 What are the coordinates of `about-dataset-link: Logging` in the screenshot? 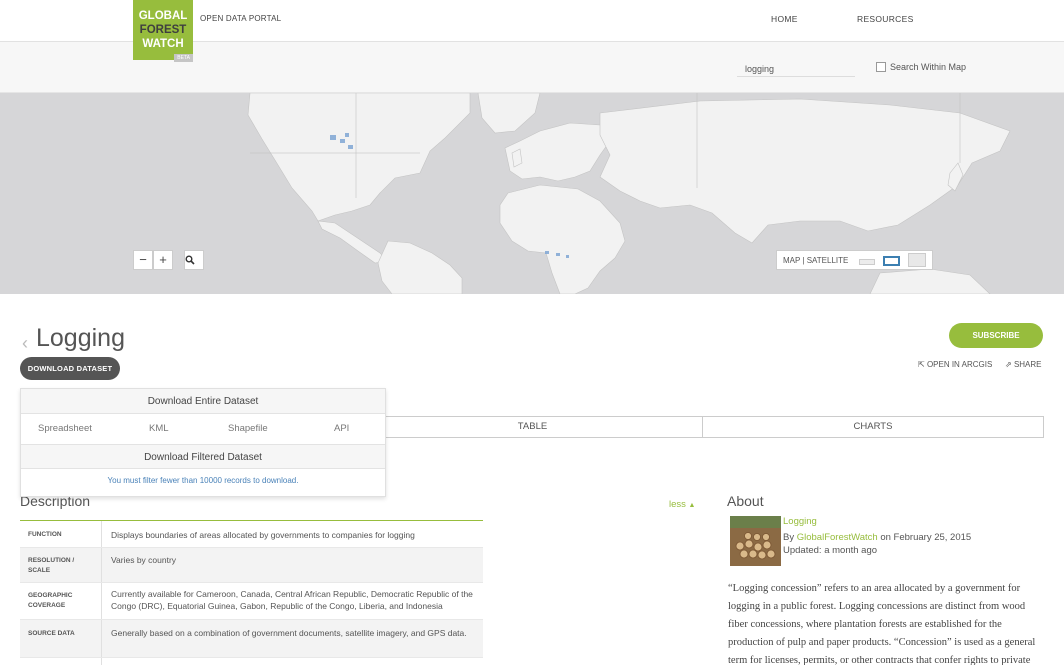 It's located at (800, 521).